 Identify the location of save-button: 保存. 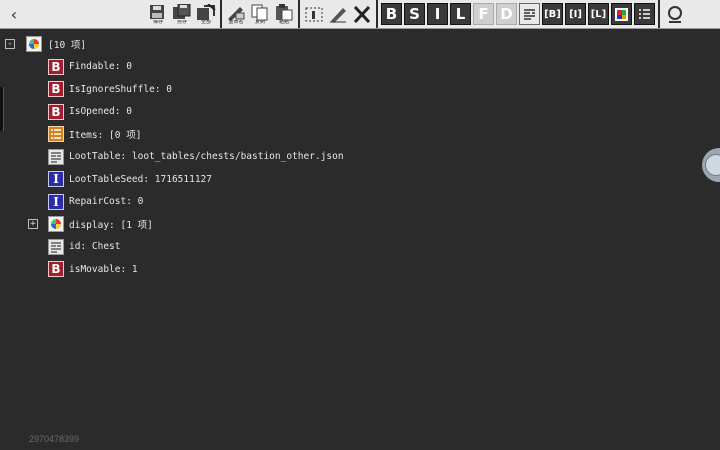
(158, 14).